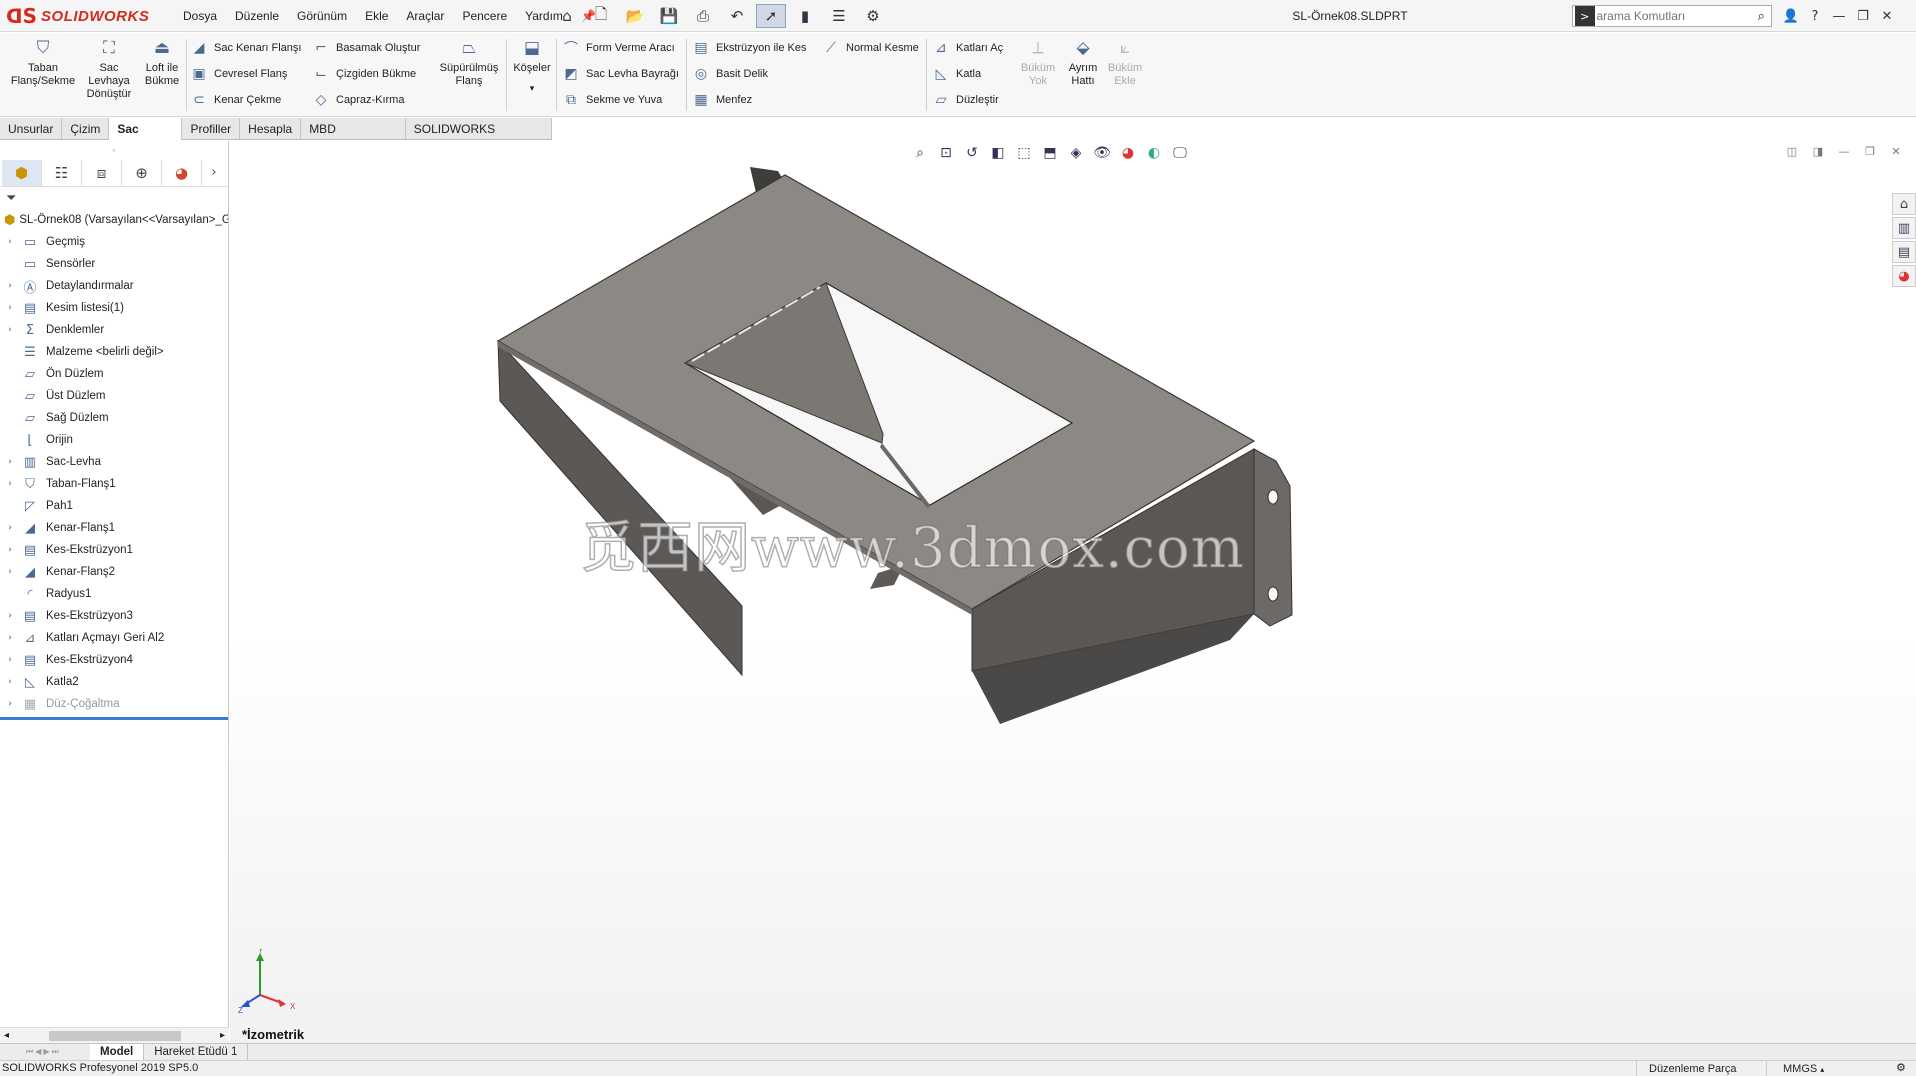 This screenshot has height=1076, width=1916. I want to click on sac-levhaya-donustur-button: ⛶ Sac Levhaya Dönüştür, so click(109, 69).